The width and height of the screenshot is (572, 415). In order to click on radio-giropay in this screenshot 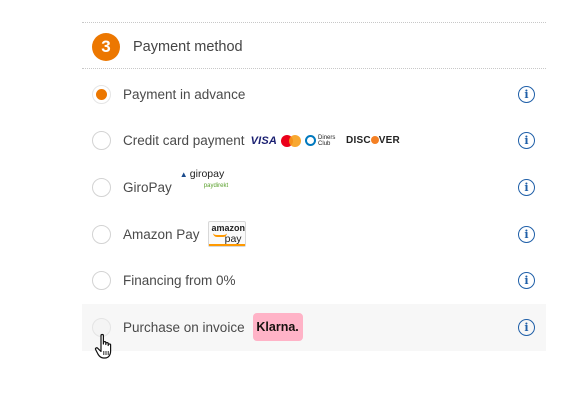, I will do `click(101, 187)`.